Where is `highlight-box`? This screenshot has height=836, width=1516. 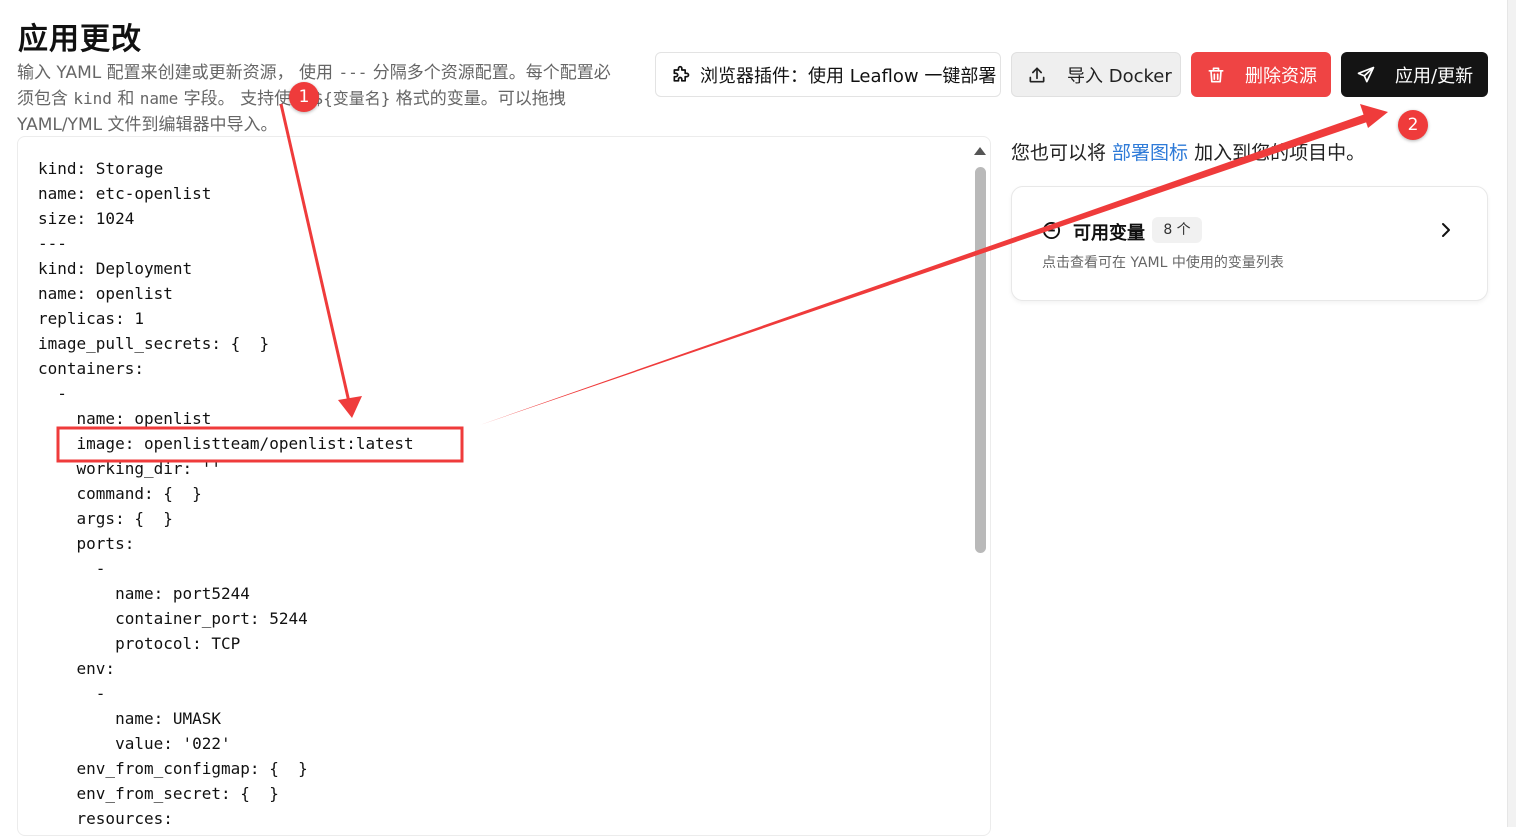
highlight-box is located at coordinates (260, 444).